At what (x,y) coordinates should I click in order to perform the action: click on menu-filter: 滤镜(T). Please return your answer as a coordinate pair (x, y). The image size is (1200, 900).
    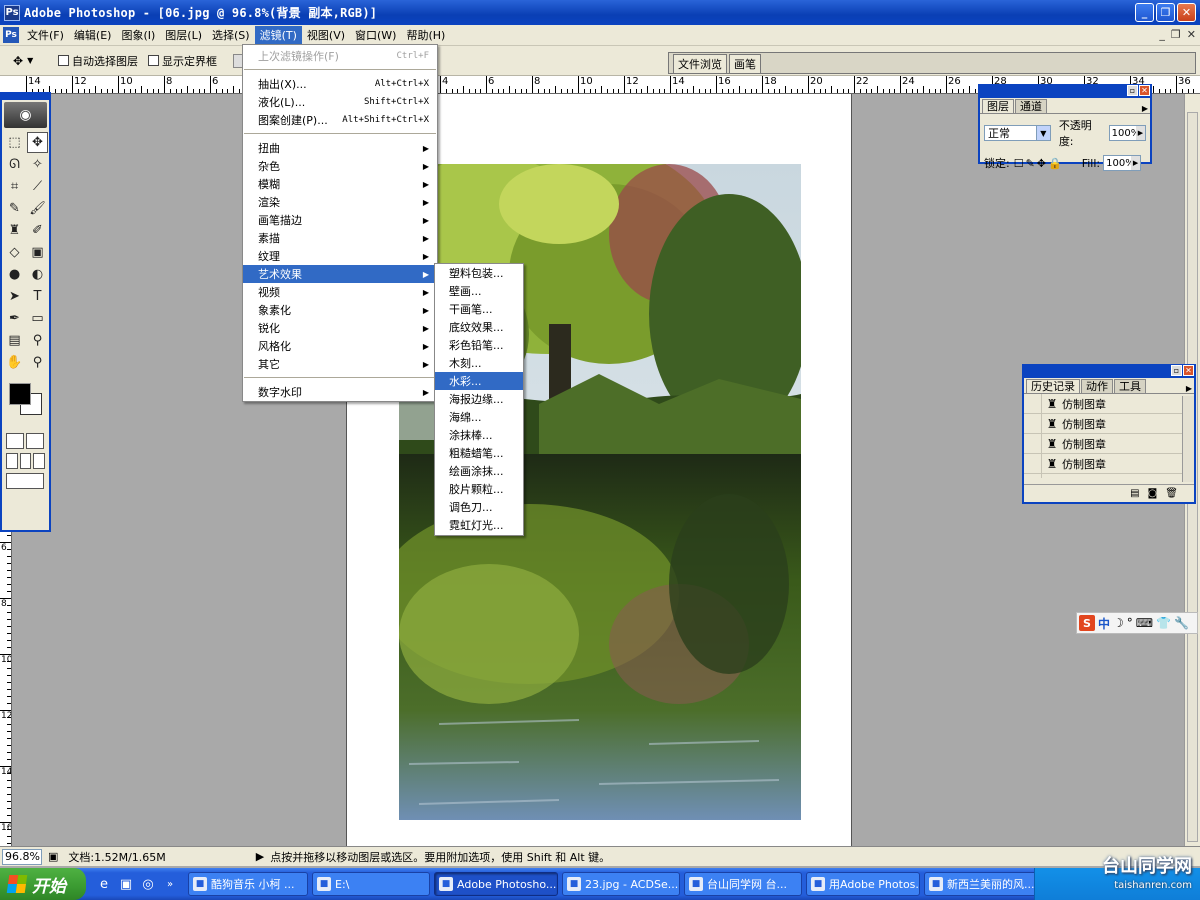
    Looking at the image, I should click on (278, 35).